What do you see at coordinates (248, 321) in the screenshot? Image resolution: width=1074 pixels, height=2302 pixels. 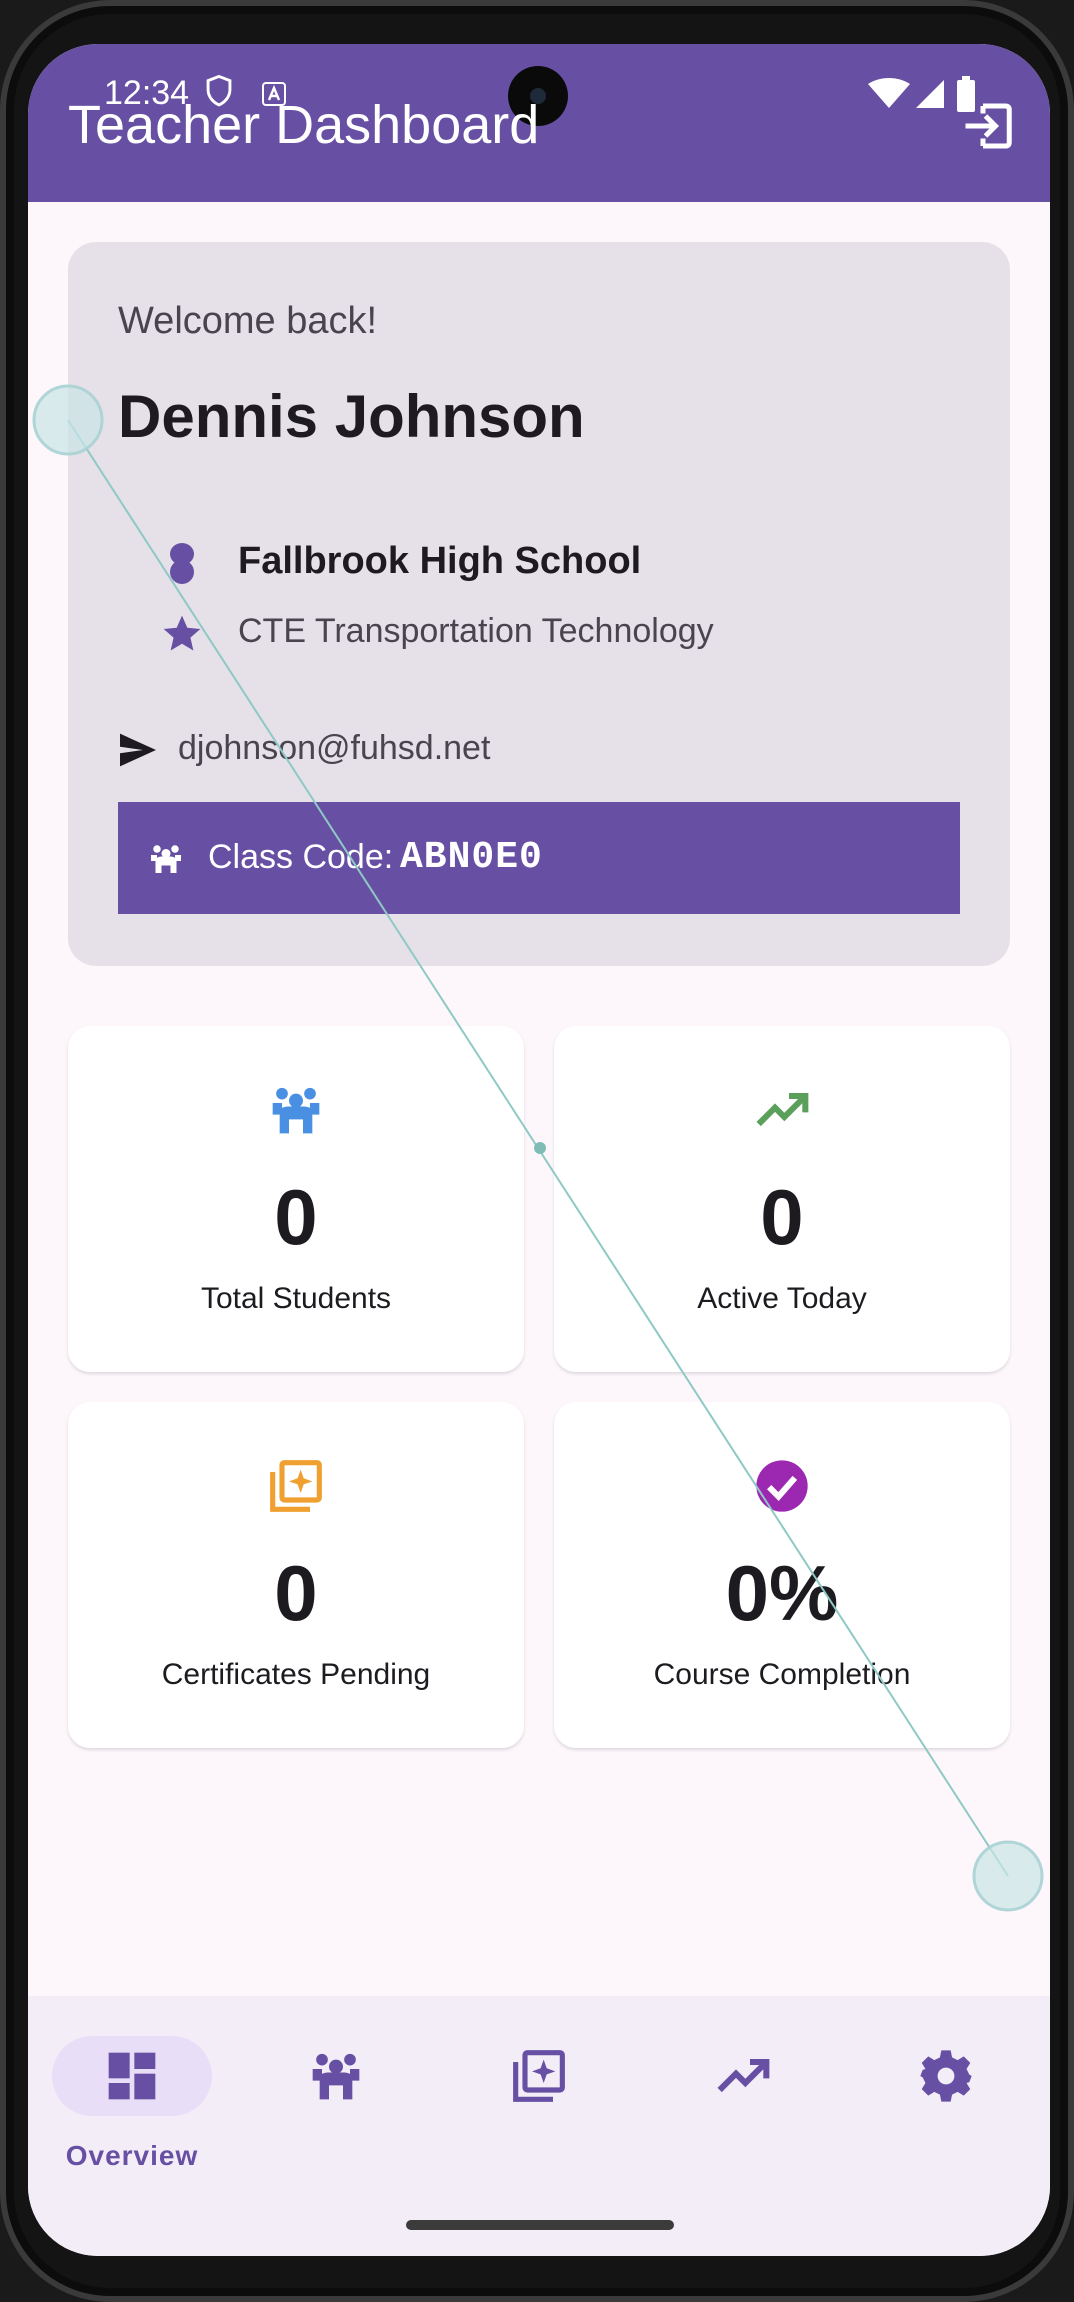 I see `welcome-greeting: Welcome back!` at bounding box center [248, 321].